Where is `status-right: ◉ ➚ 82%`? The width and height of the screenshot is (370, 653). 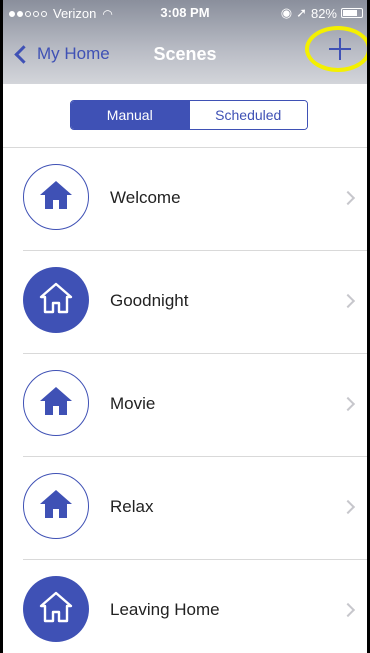 status-right: ◉ ➚ 82% is located at coordinates (322, 13).